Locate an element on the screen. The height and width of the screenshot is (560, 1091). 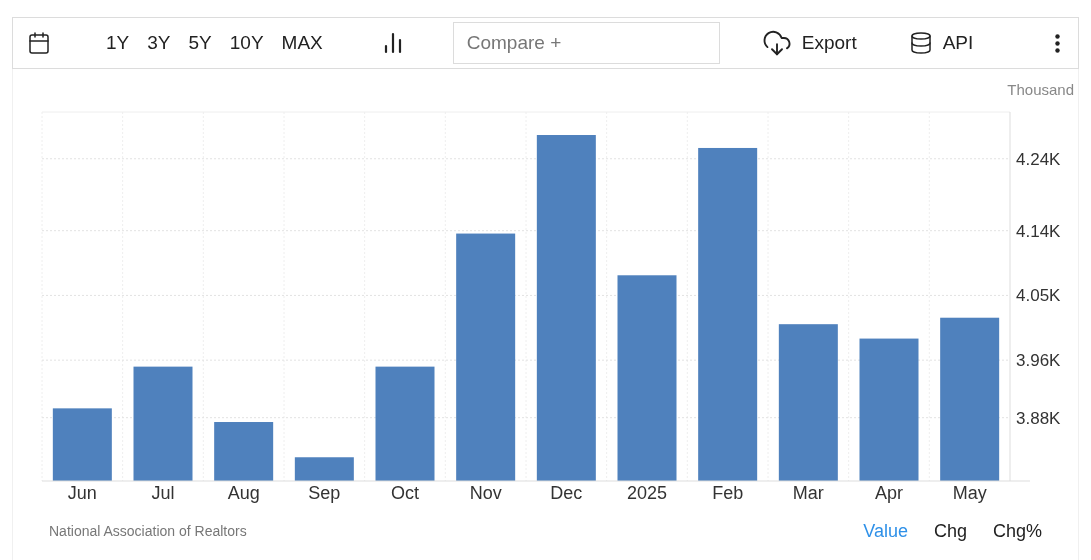
range-button: 10Y is located at coordinates (246, 43).